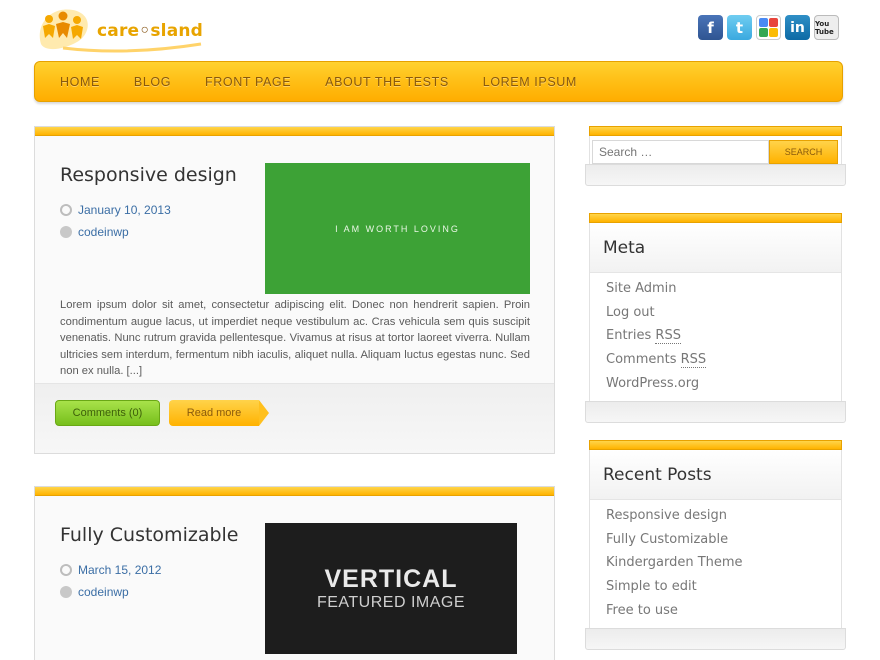 This screenshot has height=660, width=880. Describe the element at coordinates (723, 289) in the screenshot. I see `meta-link-site-admin: Site Admin` at that location.